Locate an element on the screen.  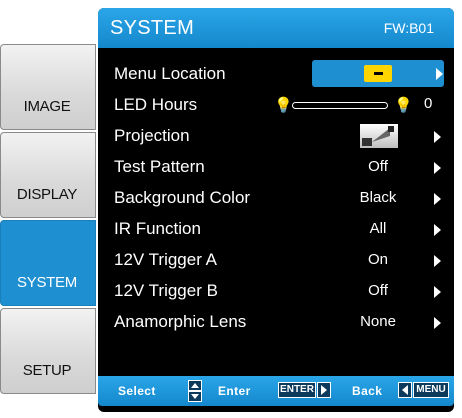
tab-image: IMAGE is located at coordinates (48, 87).